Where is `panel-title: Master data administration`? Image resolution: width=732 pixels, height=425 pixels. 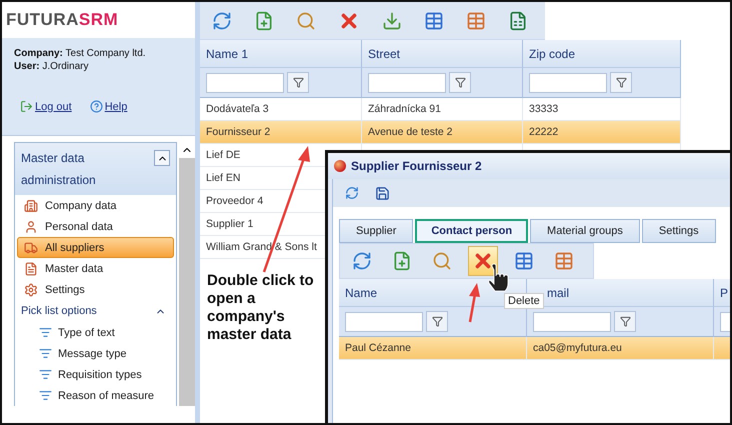 panel-title: Master data administration is located at coordinates (59, 169).